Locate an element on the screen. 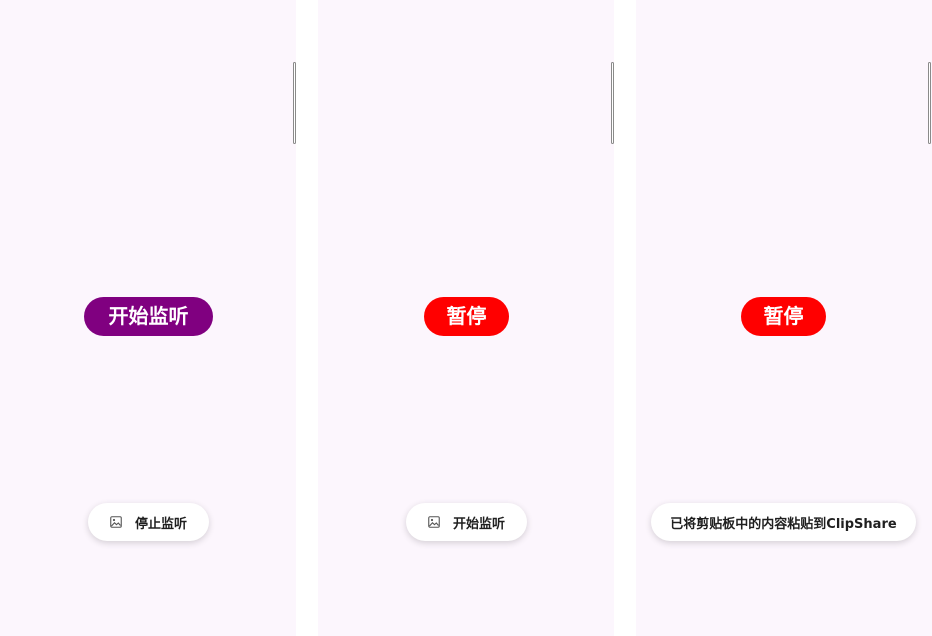 This screenshot has width=932, height=636. toast-message: 开始监听 is located at coordinates (466, 522).